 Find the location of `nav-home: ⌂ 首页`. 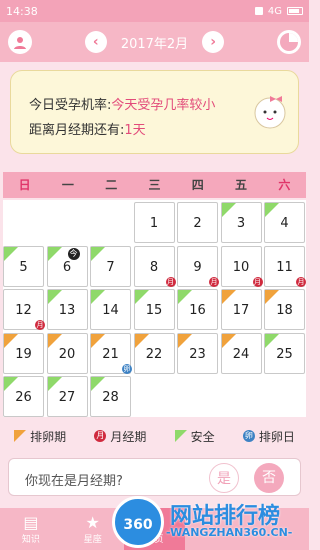

nav-home: ⌂ 首页 is located at coordinates (154, 529).